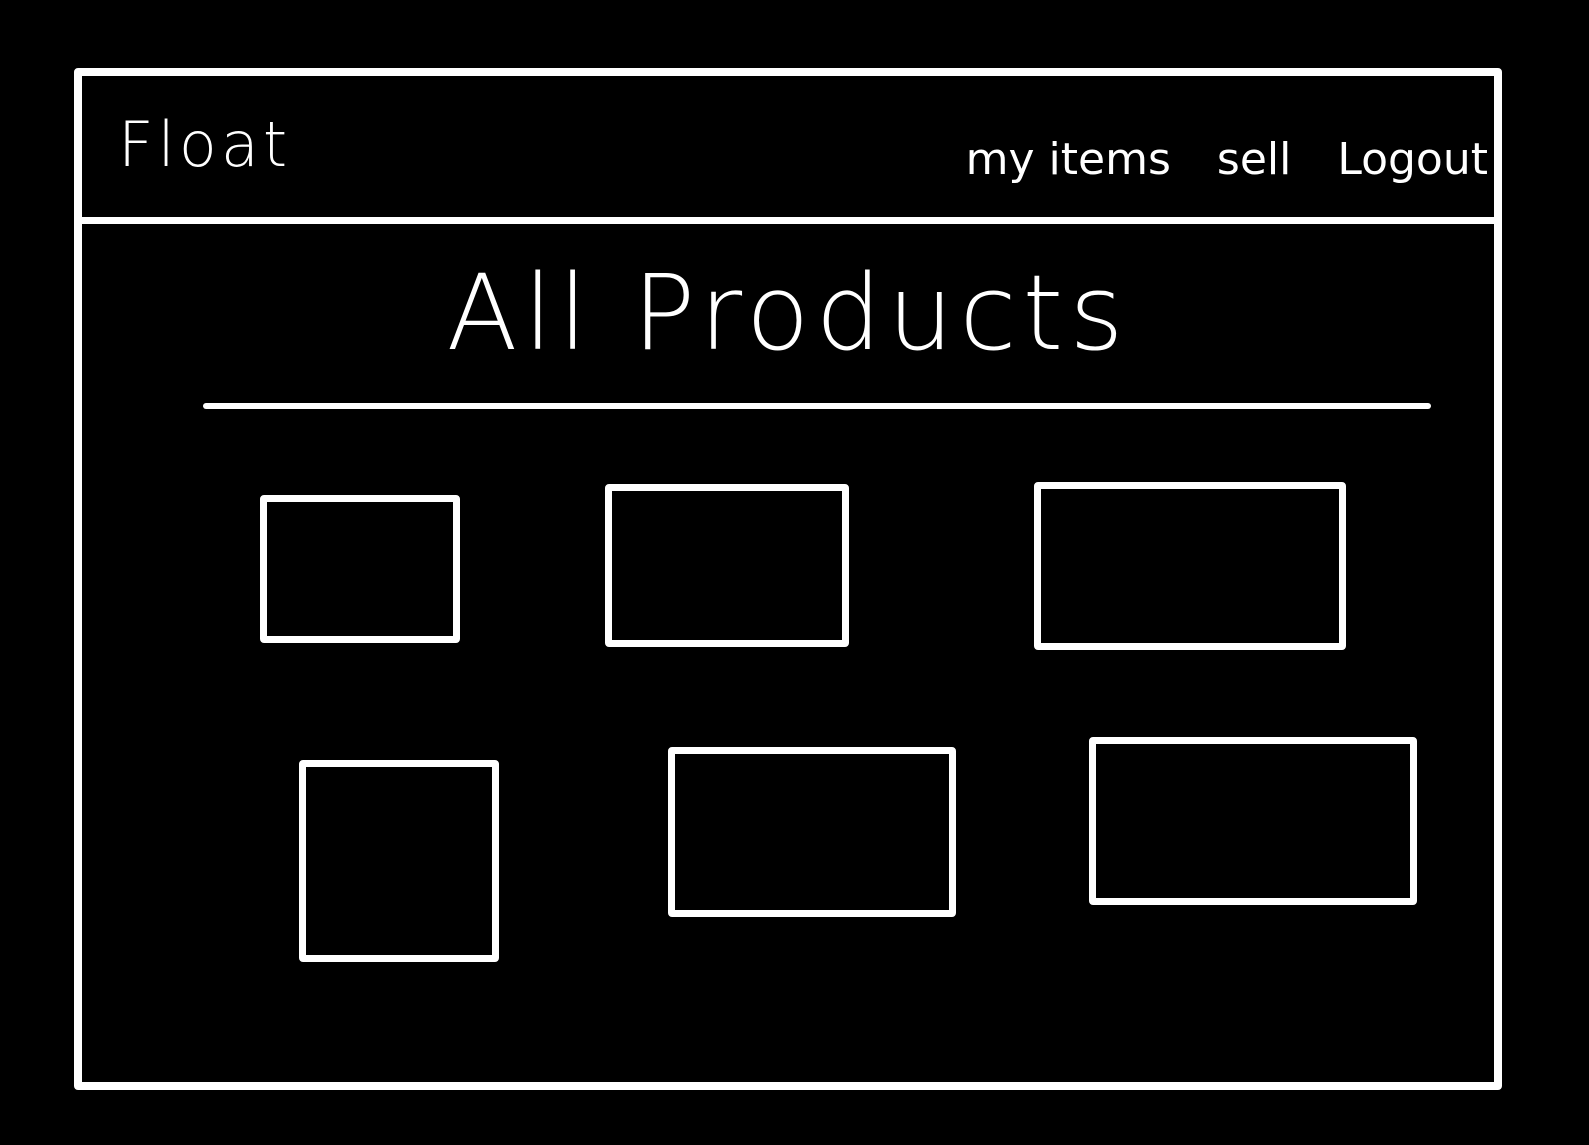 This screenshot has width=1589, height=1145. What do you see at coordinates (788, 313) in the screenshot?
I see `page-title: All Products` at bounding box center [788, 313].